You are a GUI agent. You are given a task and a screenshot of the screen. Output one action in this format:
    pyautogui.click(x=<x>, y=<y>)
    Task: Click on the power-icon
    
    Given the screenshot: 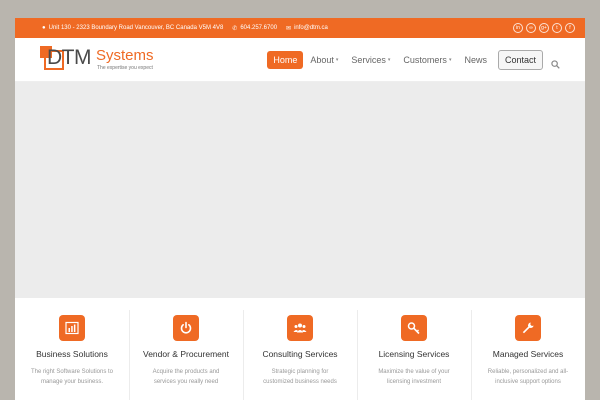 What is the action you would take?
    pyautogui.click(x=186, y=328)
    